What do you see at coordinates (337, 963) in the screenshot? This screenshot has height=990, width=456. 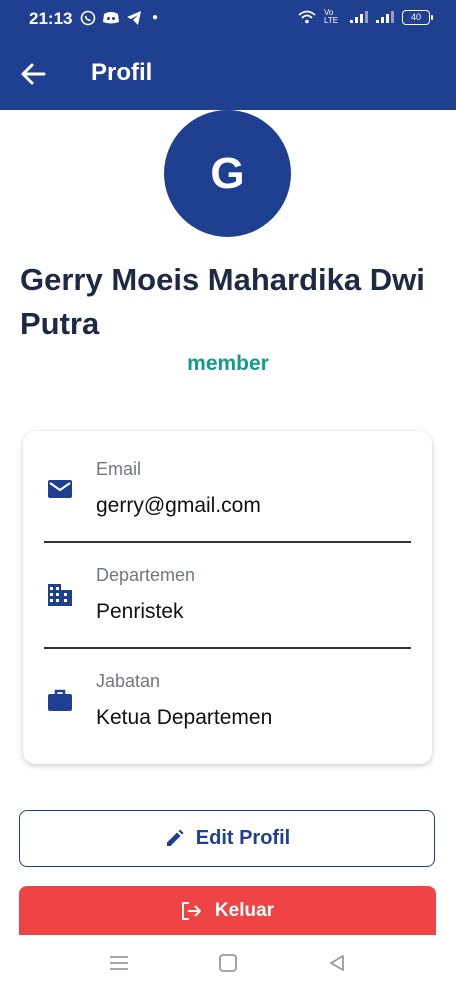 I see `back-triangle-icon` at bounding box center [337, 963].